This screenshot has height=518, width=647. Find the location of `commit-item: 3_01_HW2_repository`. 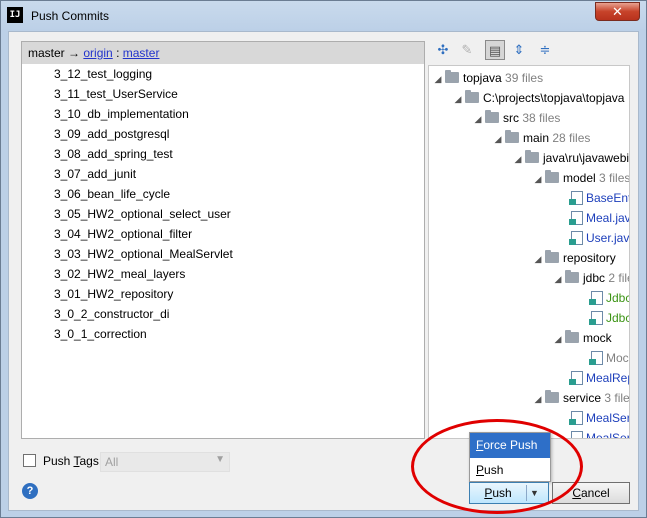

commit-item: 3_01_HW2_repository is located at coordinates (223, 294).